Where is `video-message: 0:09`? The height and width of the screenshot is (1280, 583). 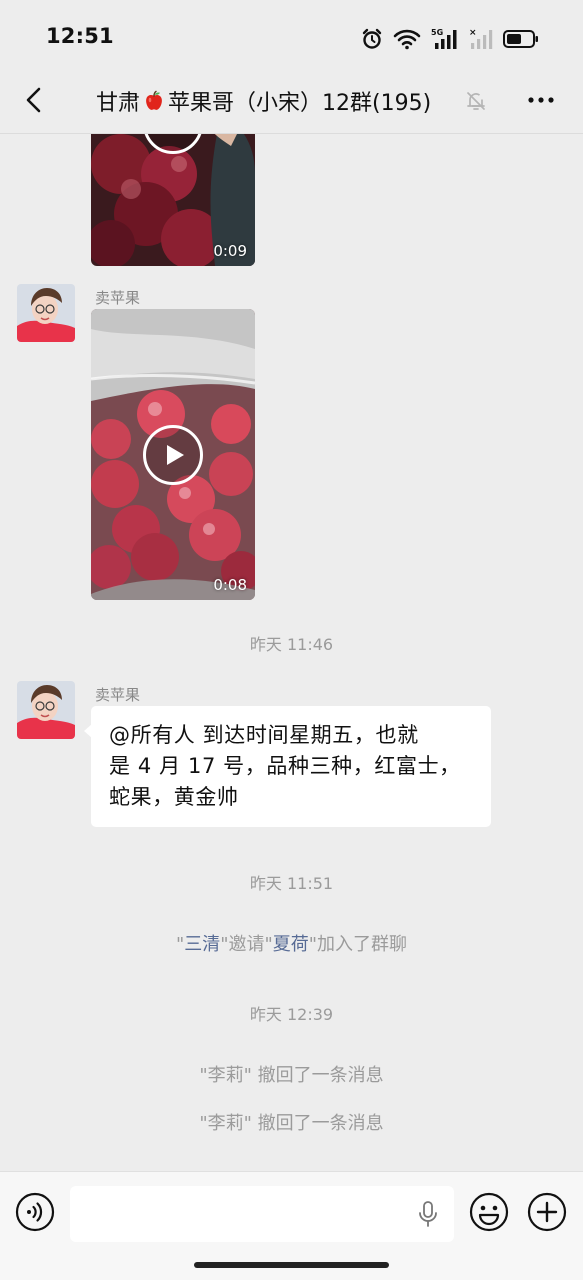 video-message: 0:09 is located at coordinates (173, 200).